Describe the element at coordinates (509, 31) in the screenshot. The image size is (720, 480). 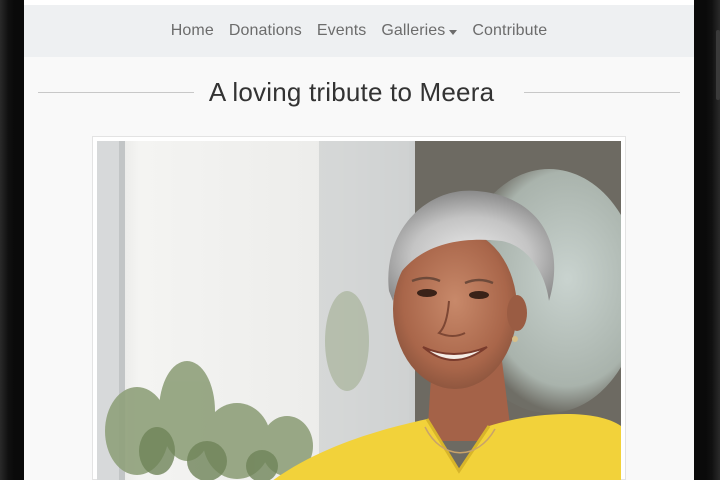
I see `nav-contribute: Contribute` at that location.